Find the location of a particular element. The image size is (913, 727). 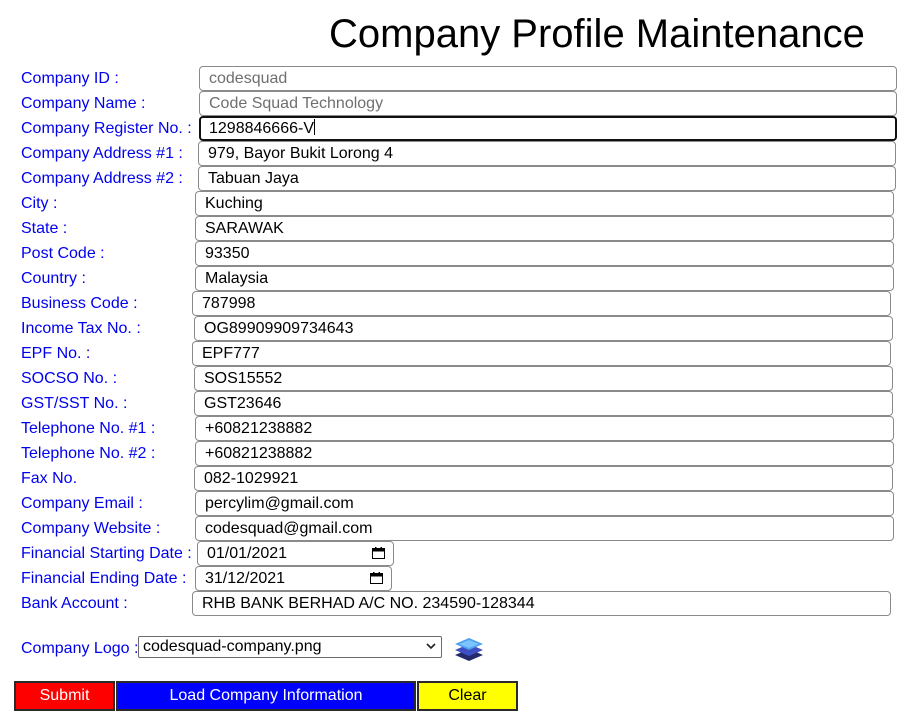

bank-account-label: Bank Account : is located at coordinates (74, 603).